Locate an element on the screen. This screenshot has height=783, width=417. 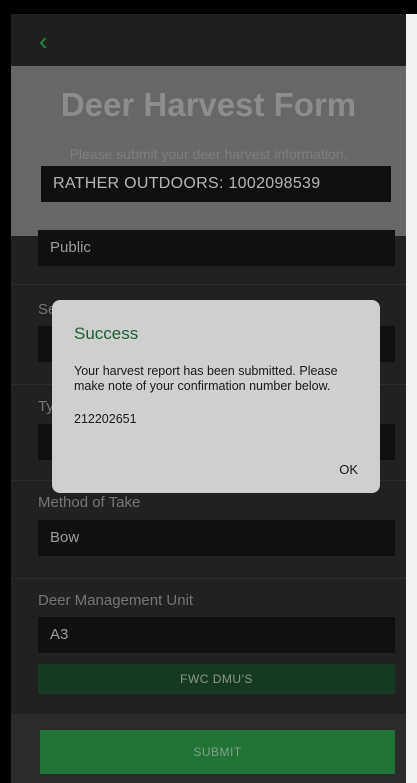
left-border is located at coordinates (5, 398).